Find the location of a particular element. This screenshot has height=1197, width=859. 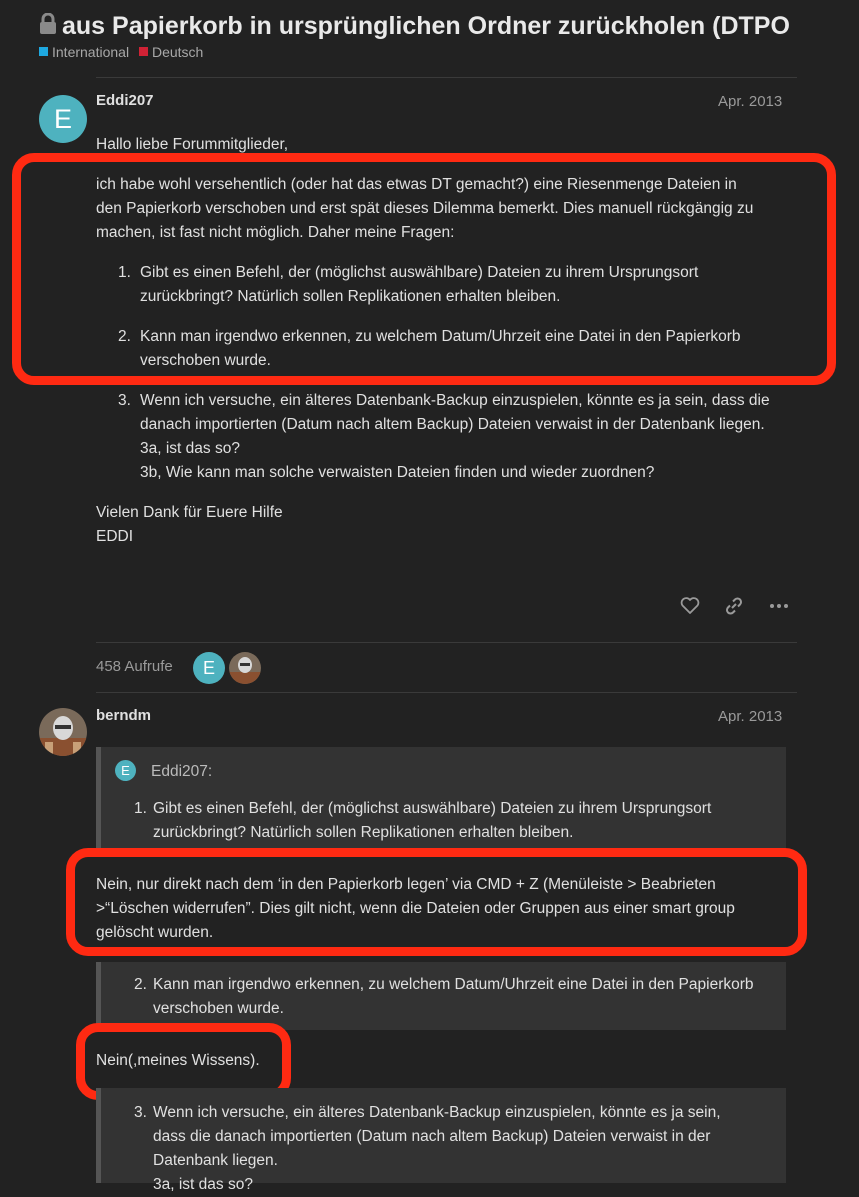

more-icon is located at coordinates (779, 608).